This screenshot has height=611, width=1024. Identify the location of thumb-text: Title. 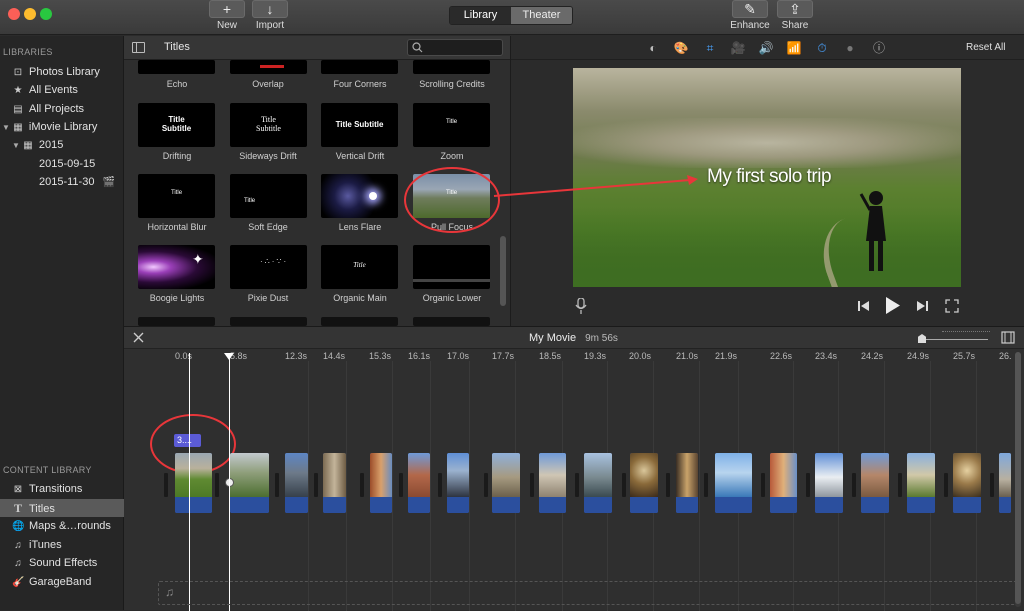
(451, 122).